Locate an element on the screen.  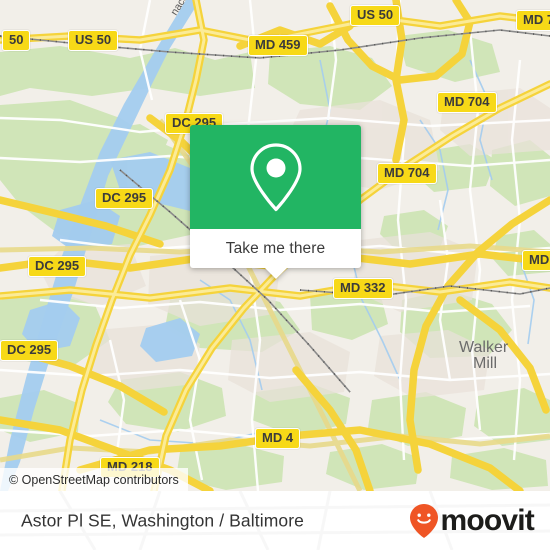
osm-attribution-text: © OpenStreetMap contributors is located at coordinates (94, 479).